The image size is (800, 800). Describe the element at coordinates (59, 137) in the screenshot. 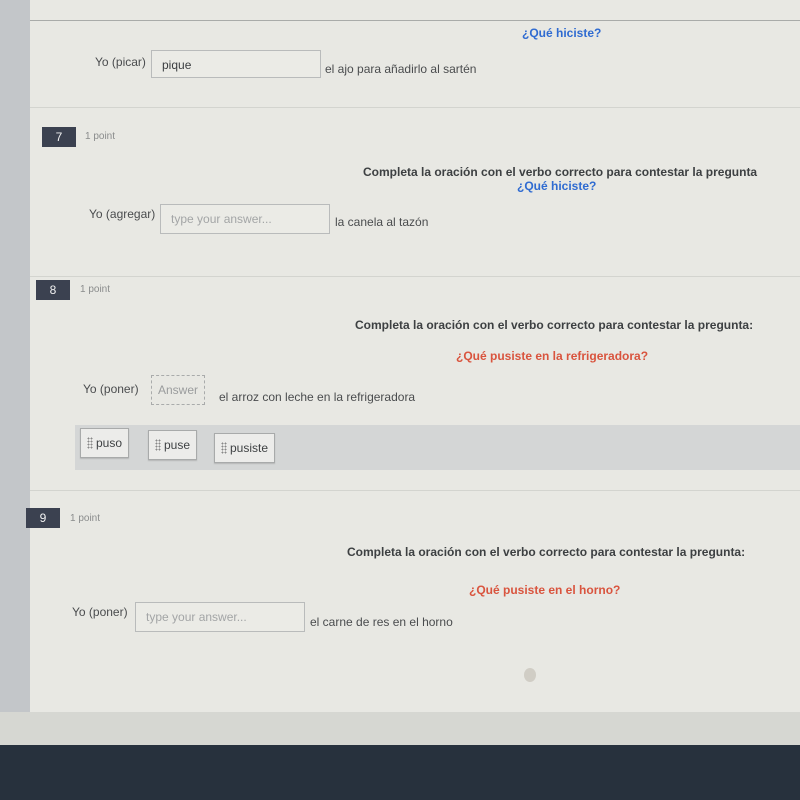

I see `question-number-badge: 7` at that location.